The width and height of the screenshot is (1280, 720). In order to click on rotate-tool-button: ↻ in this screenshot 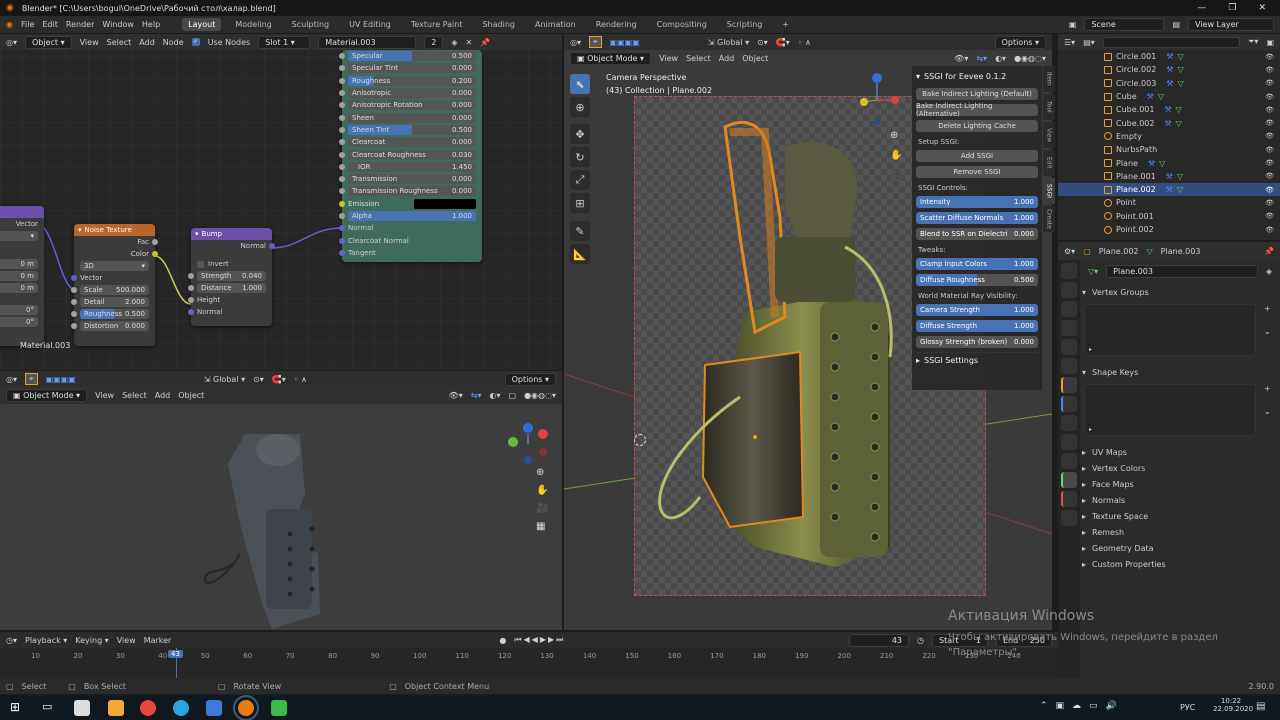, I will do `click(580, 157)`.